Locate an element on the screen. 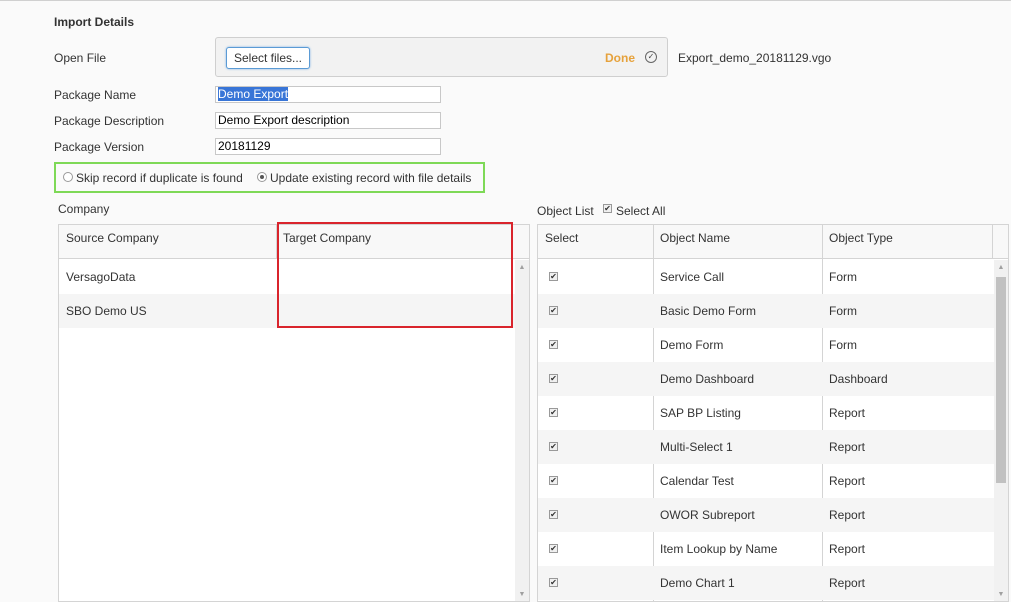 The width and height of the screenshot is (1011, 602). skip-duplicate-label: Skip record if duplicate is found is located at coordinates (159, 178).